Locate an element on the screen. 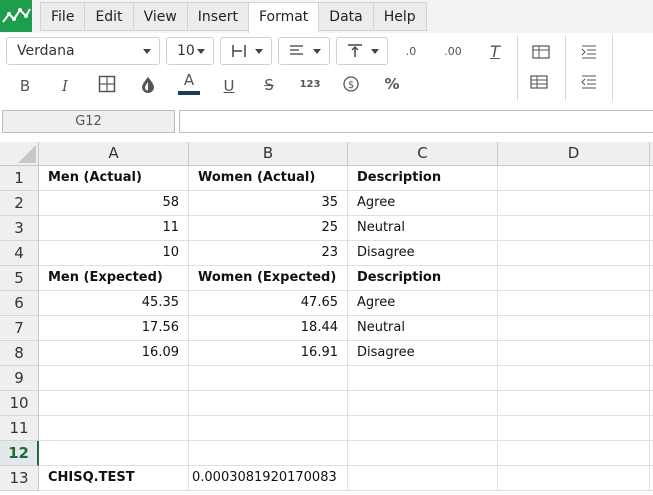  italic-button: I is located at coordinates (65, 86).